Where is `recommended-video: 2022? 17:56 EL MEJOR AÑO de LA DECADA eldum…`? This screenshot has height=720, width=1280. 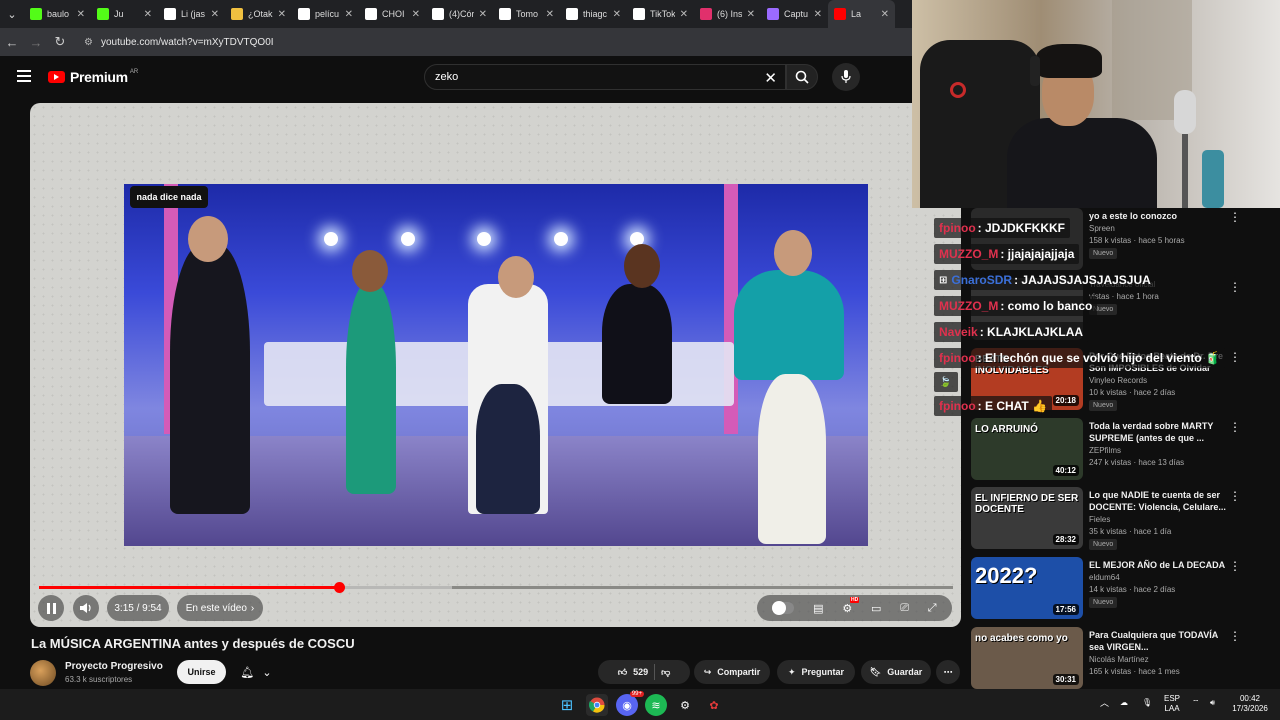 recommended-video: 2022? 17:56 EL MEJOR AÑO de LA DECADA eldum… is located at coordinates (1121, 588).